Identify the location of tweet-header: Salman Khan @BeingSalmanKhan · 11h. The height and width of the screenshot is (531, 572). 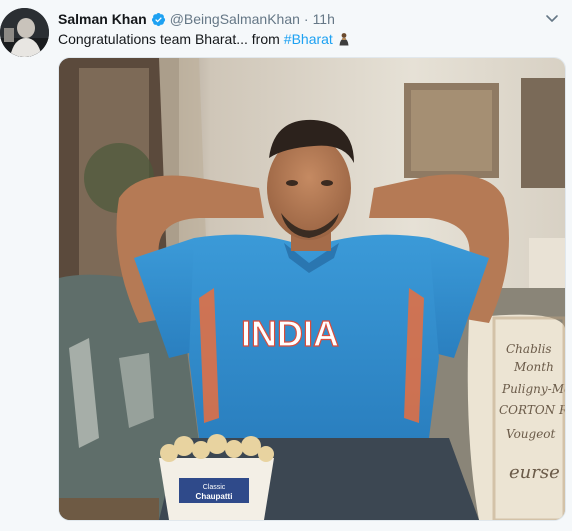
(295, 19).